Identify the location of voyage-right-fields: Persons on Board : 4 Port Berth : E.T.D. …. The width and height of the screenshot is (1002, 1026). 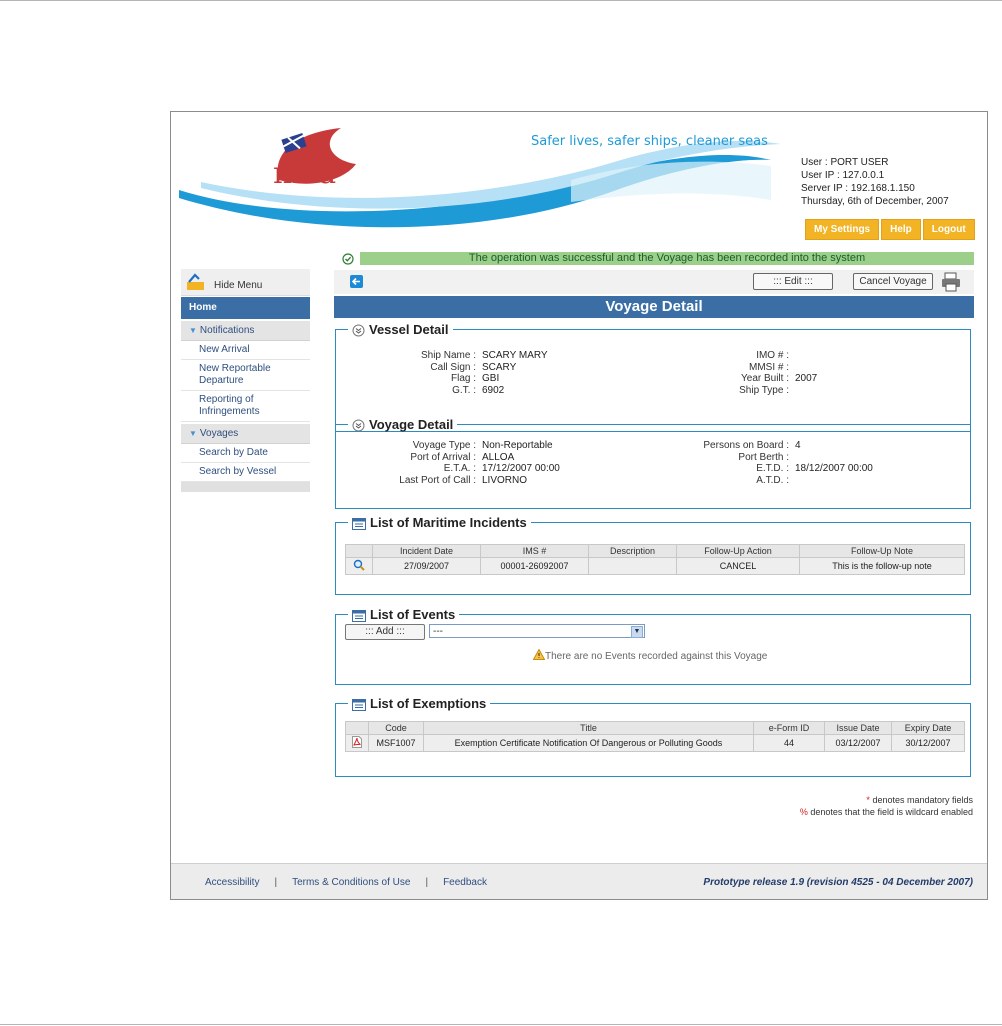
(764, 463).